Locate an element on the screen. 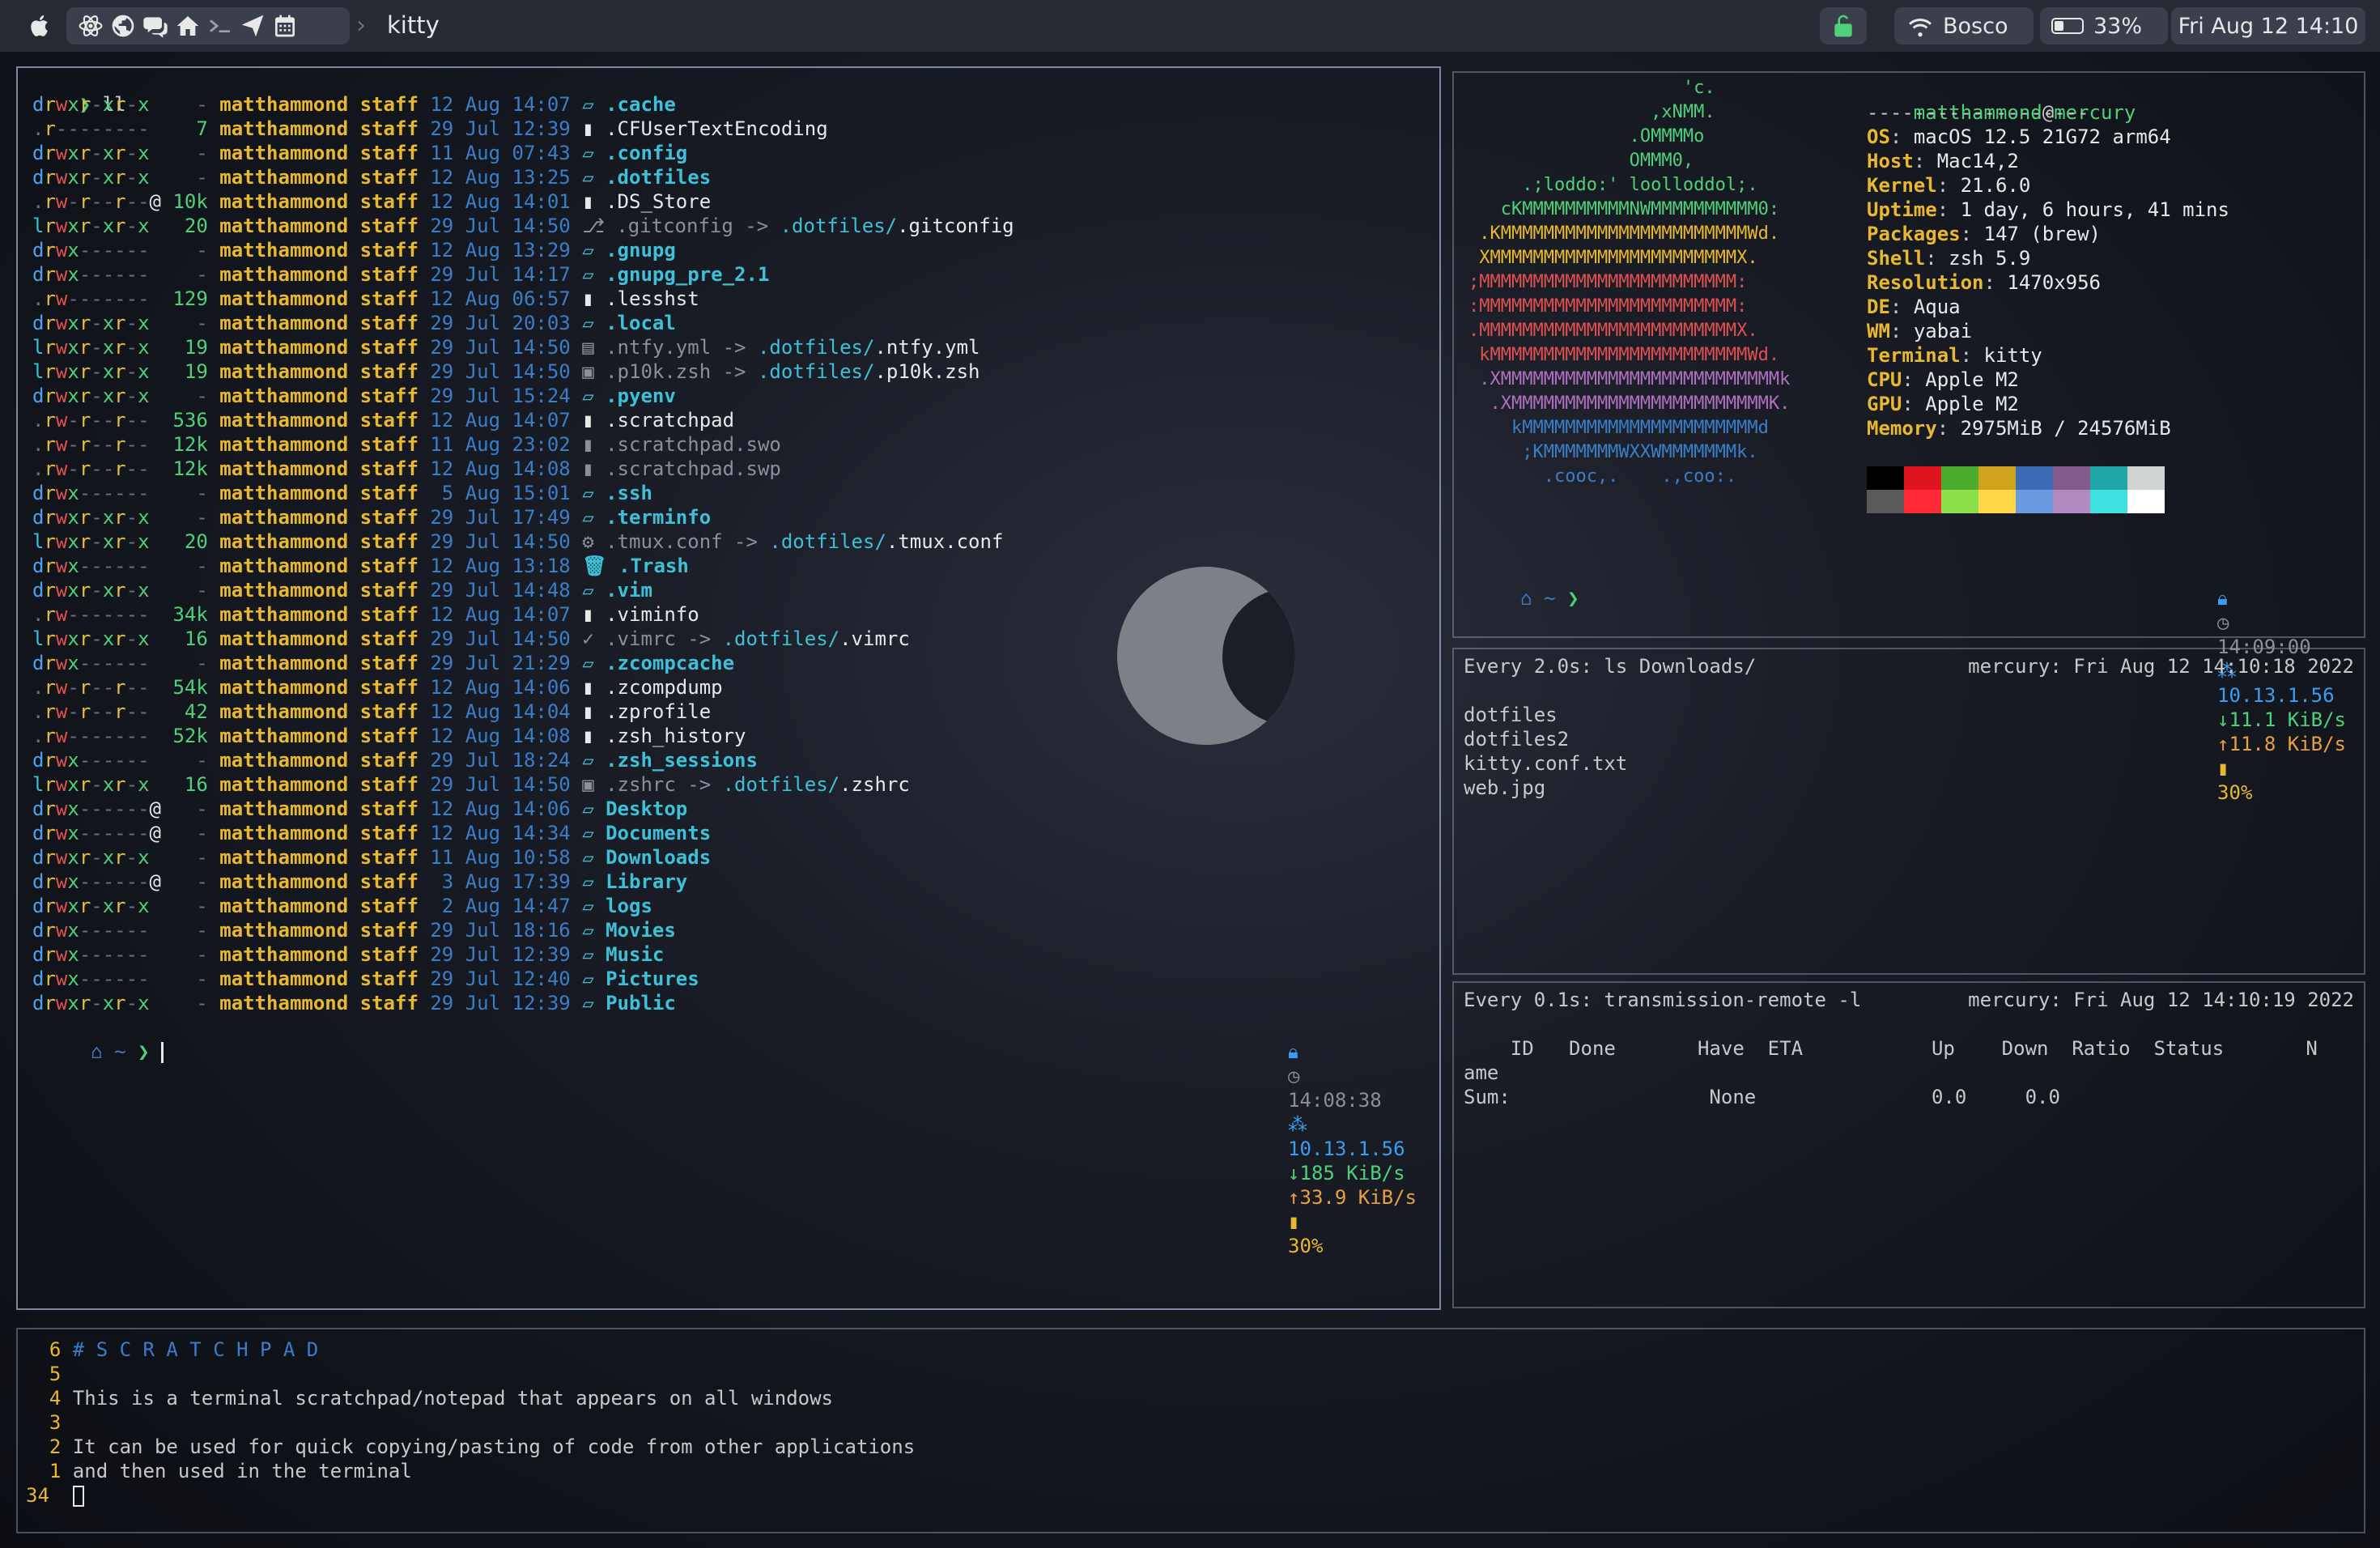 This screenshot has height=1548, width=2380. line-number: 5 is located at coordinates (49, 1374).